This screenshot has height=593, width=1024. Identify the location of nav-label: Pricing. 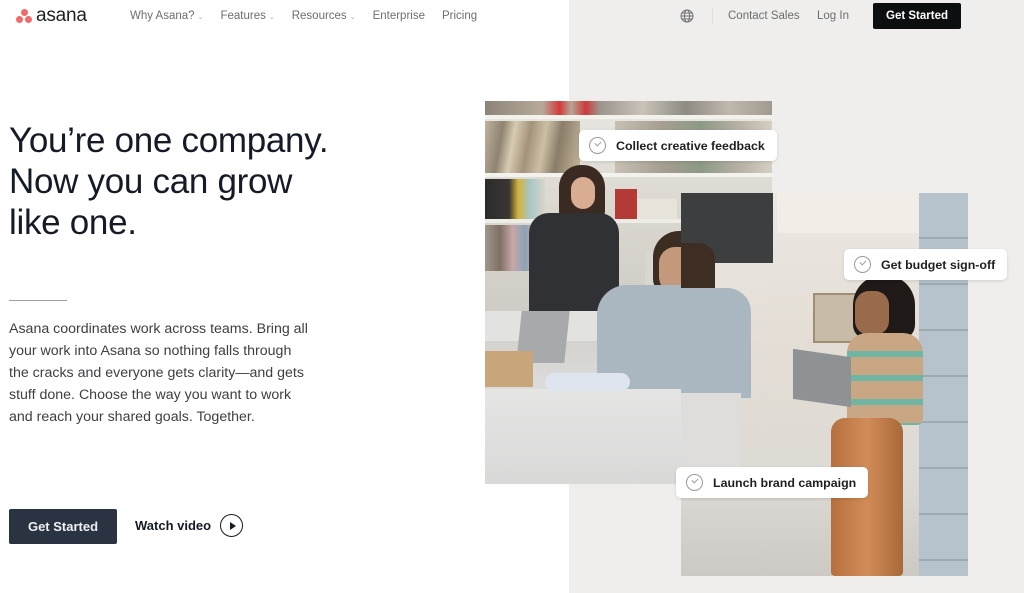
(459, 16).